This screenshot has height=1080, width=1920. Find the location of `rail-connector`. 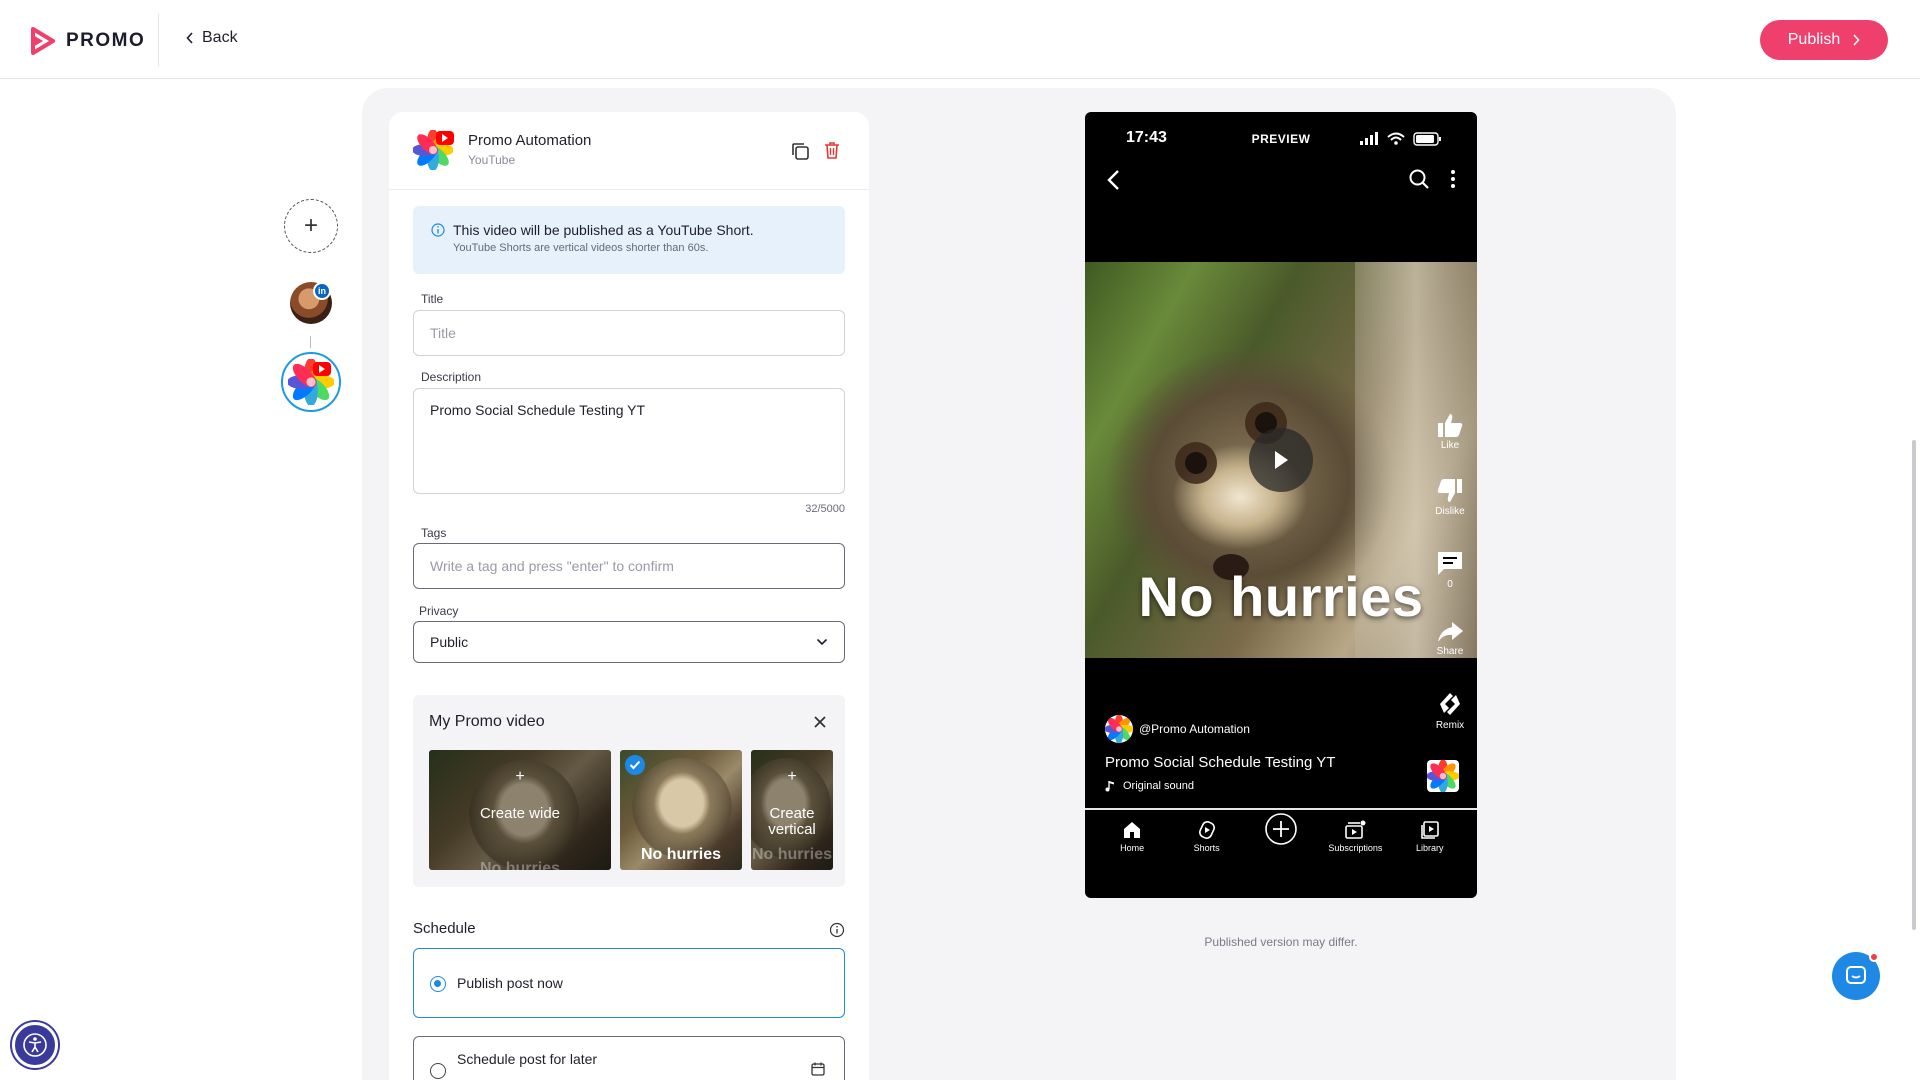

rail-connector is located at coordinates (310, 342).